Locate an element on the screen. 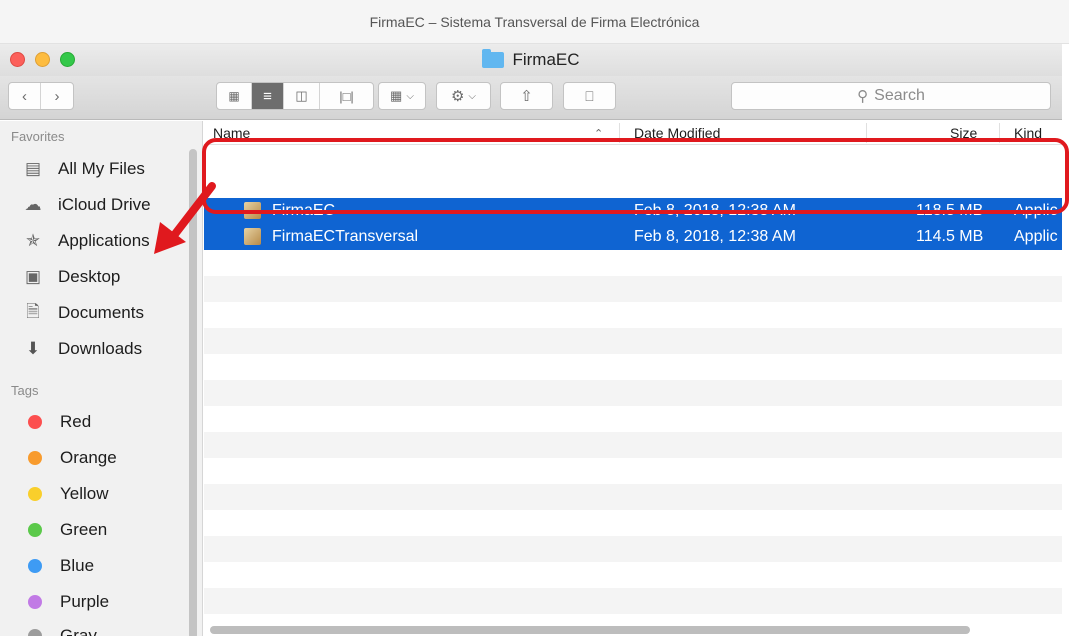 The width and height of the screenshot is (1069, 636). tag-button: ⎕ is located at coordinates (589, 96).